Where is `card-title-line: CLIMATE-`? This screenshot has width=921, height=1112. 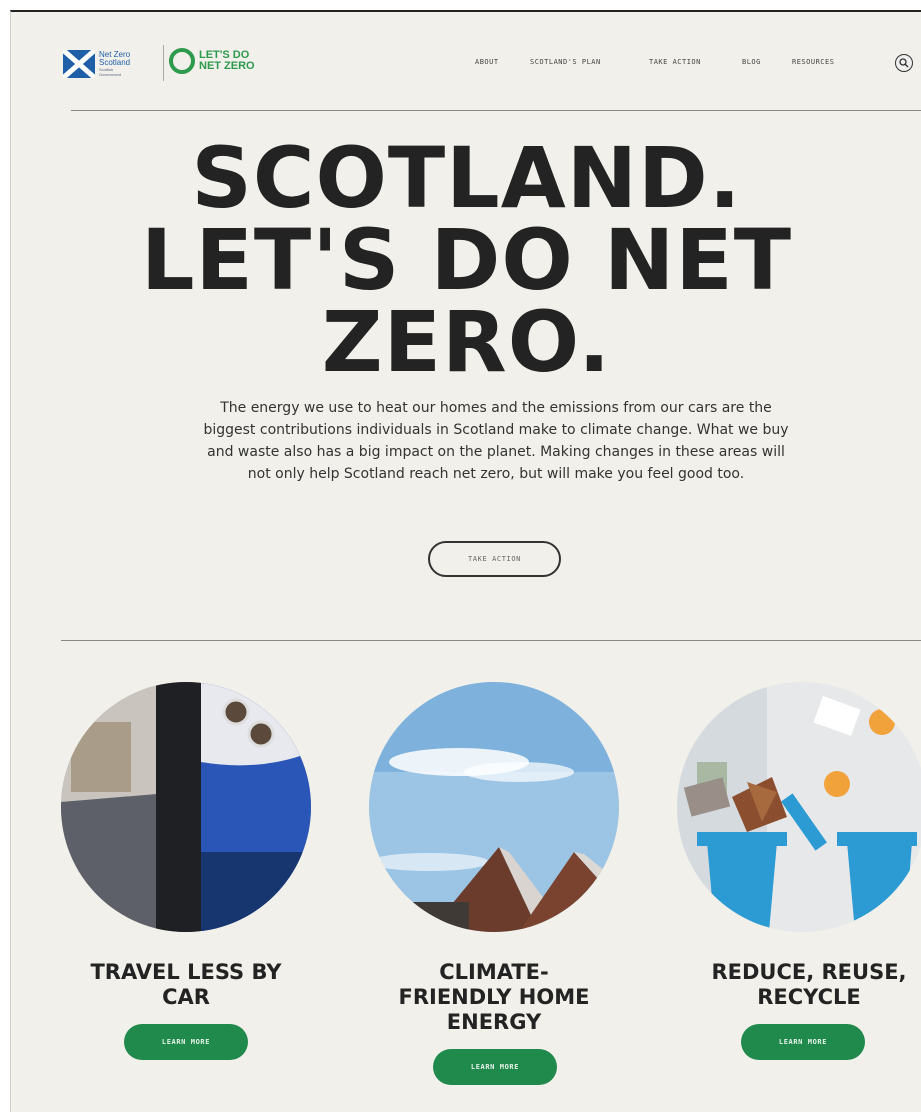
card-title-line: CLIMATE- is located at coordinates (494, 972).